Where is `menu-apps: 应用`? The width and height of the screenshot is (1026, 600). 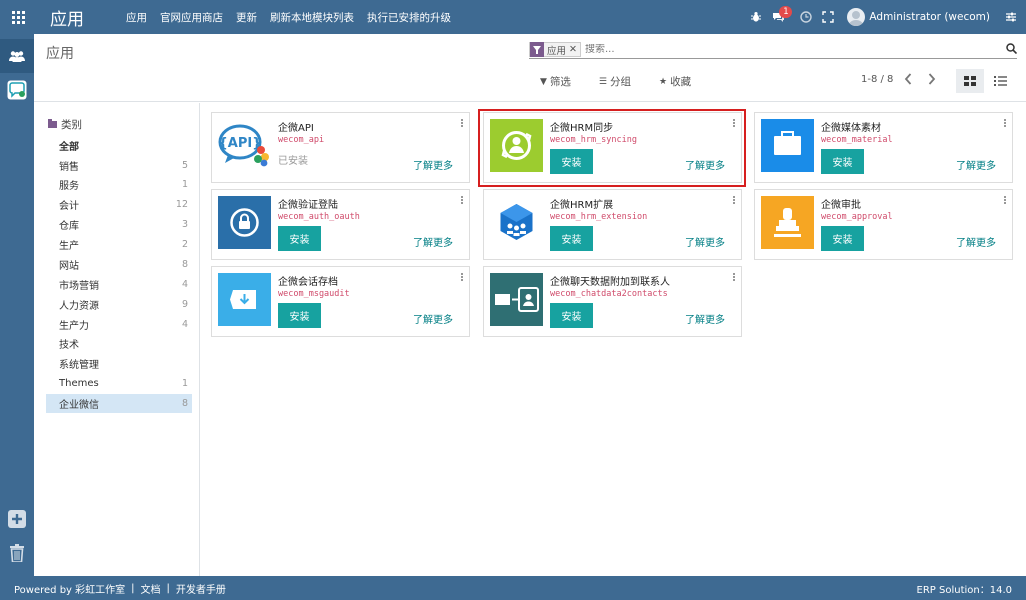
menu-apps: 应用 is located at coordinates (136, 17).